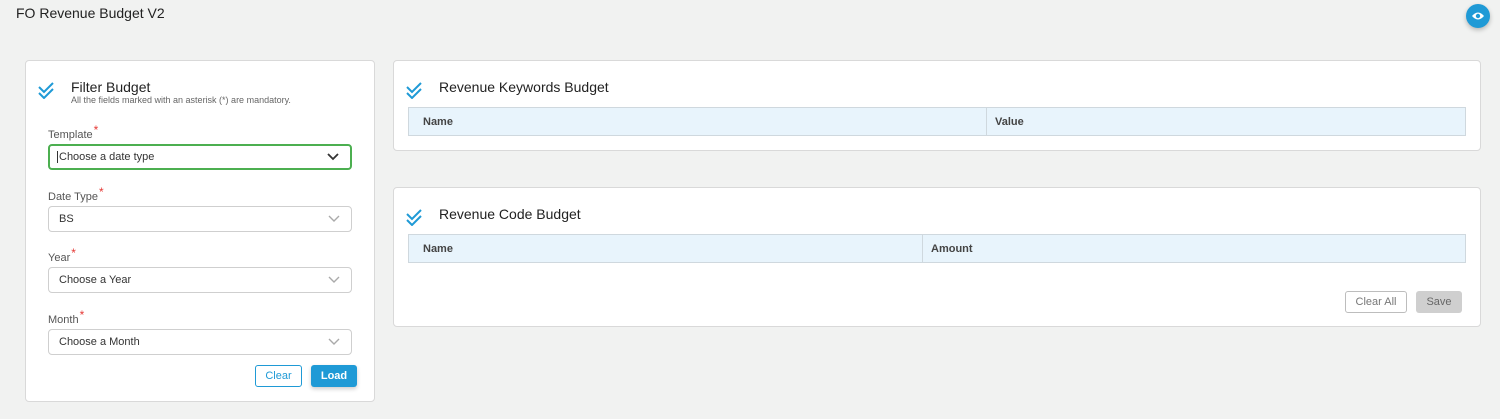 The image size is (1500, 419). Describe the element at coordinates (62, 255) in the screenshot. I see `year-label: Year*` at that location.